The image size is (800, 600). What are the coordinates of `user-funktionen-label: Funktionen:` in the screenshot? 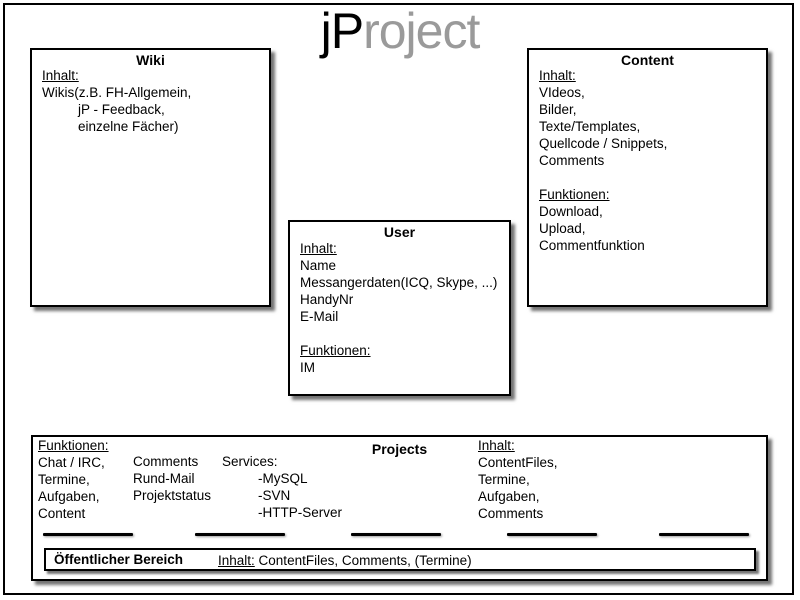 It's located at (335, 350).